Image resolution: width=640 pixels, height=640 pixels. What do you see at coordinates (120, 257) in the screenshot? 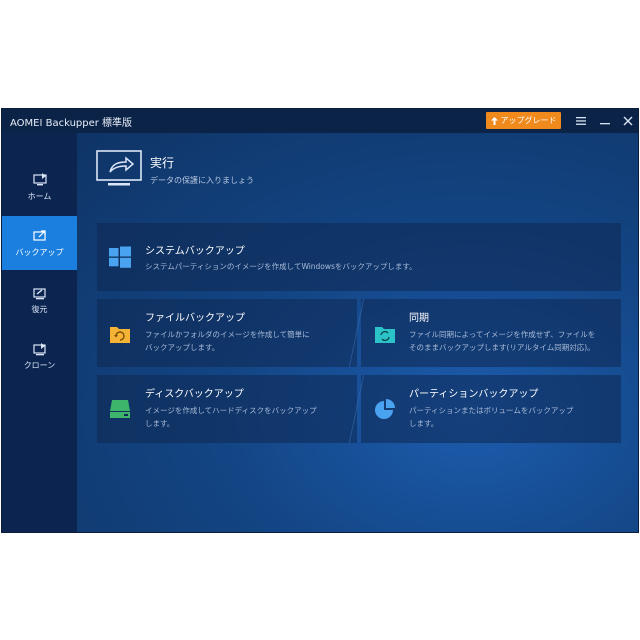
I see `windows-icon` at bounding box center [120, 257].